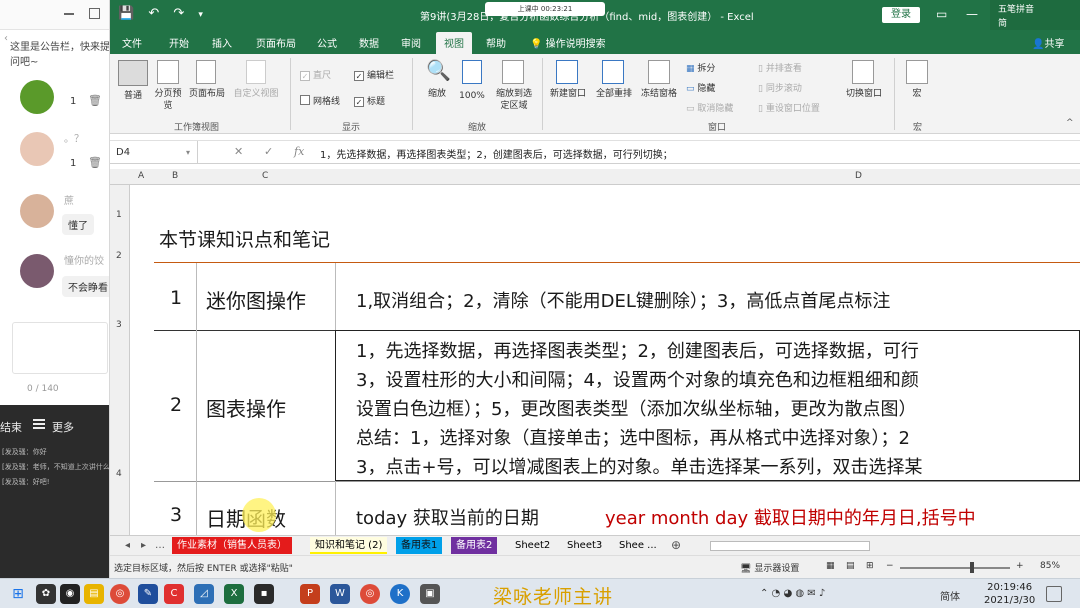 The height and width of the screenshot is (608, 1080). Describe the element at coordinates (299, 151) in the screenshot. I see `insert-function-icon: fx` at that location.